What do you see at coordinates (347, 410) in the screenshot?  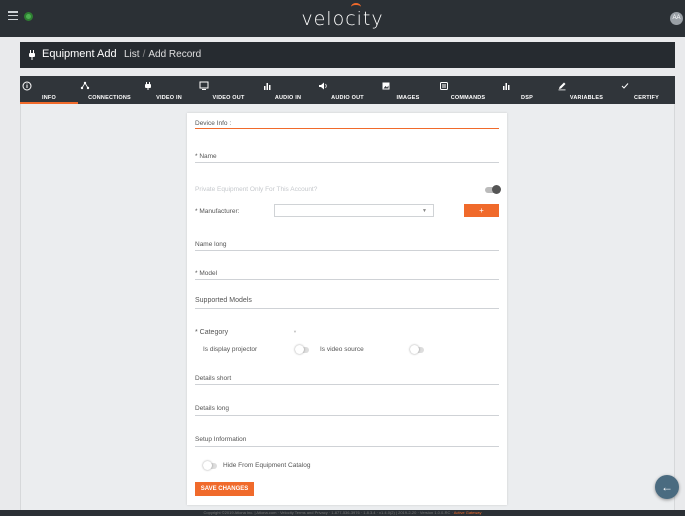 I see `details-long-field: Details long` at bounding box center [347, 410].